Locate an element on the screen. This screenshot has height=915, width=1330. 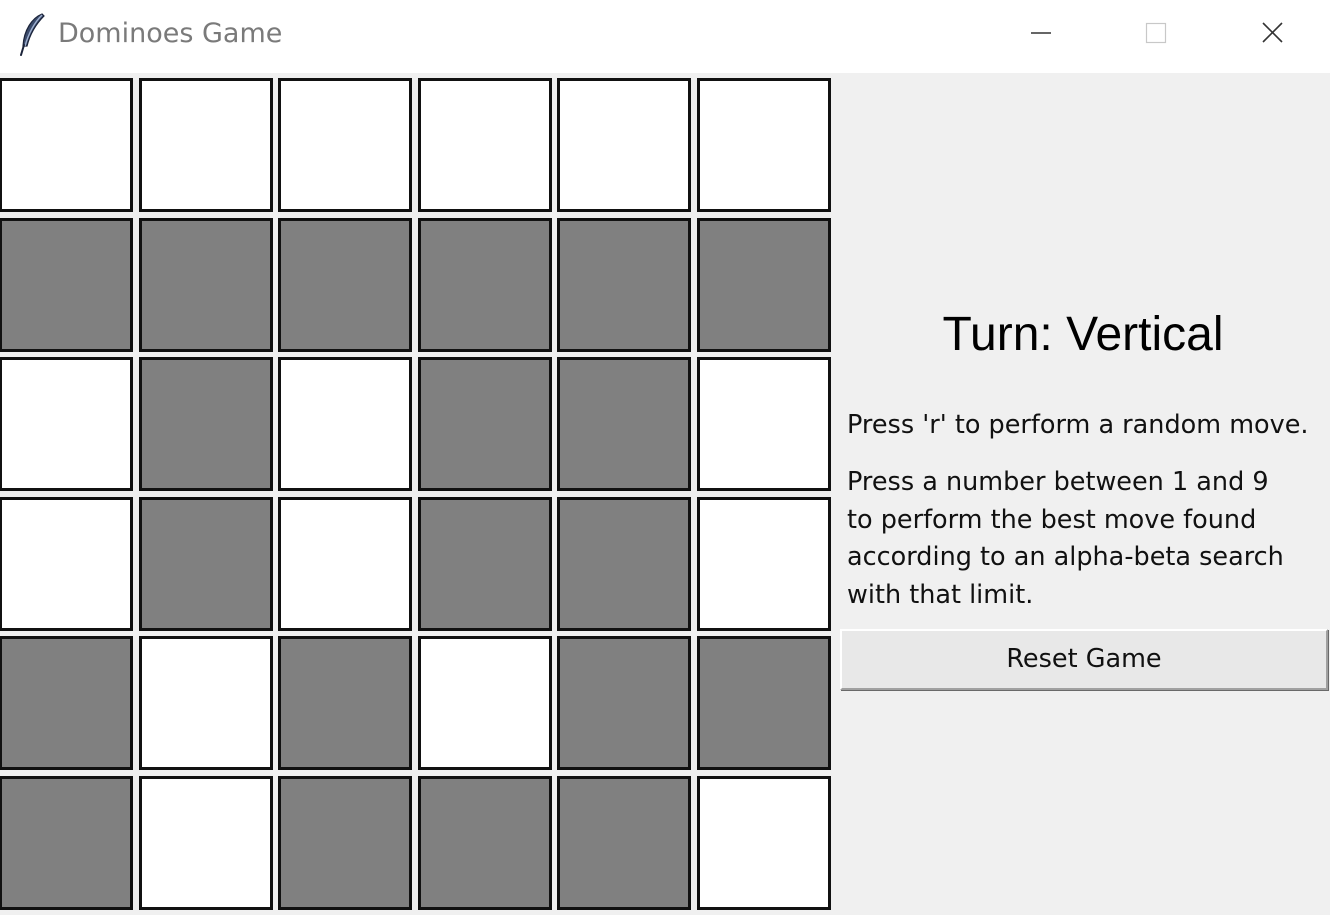
reset-game-button: Reset Game is located at coordinates (1084, 659).